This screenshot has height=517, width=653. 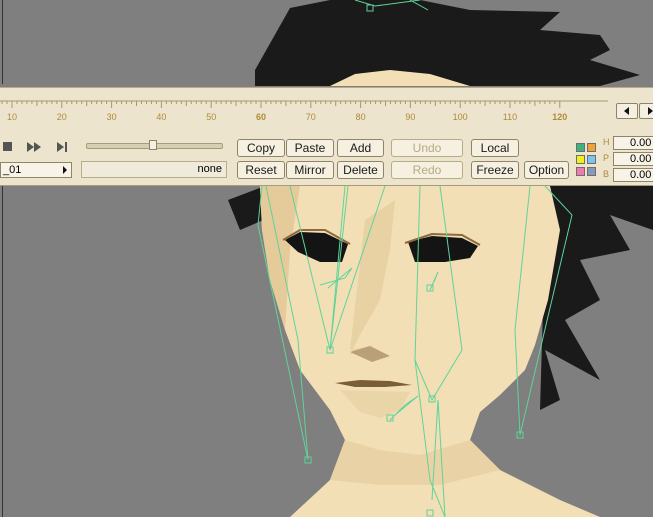 I want to click on viewport-edge, so click(x=2, y=42).